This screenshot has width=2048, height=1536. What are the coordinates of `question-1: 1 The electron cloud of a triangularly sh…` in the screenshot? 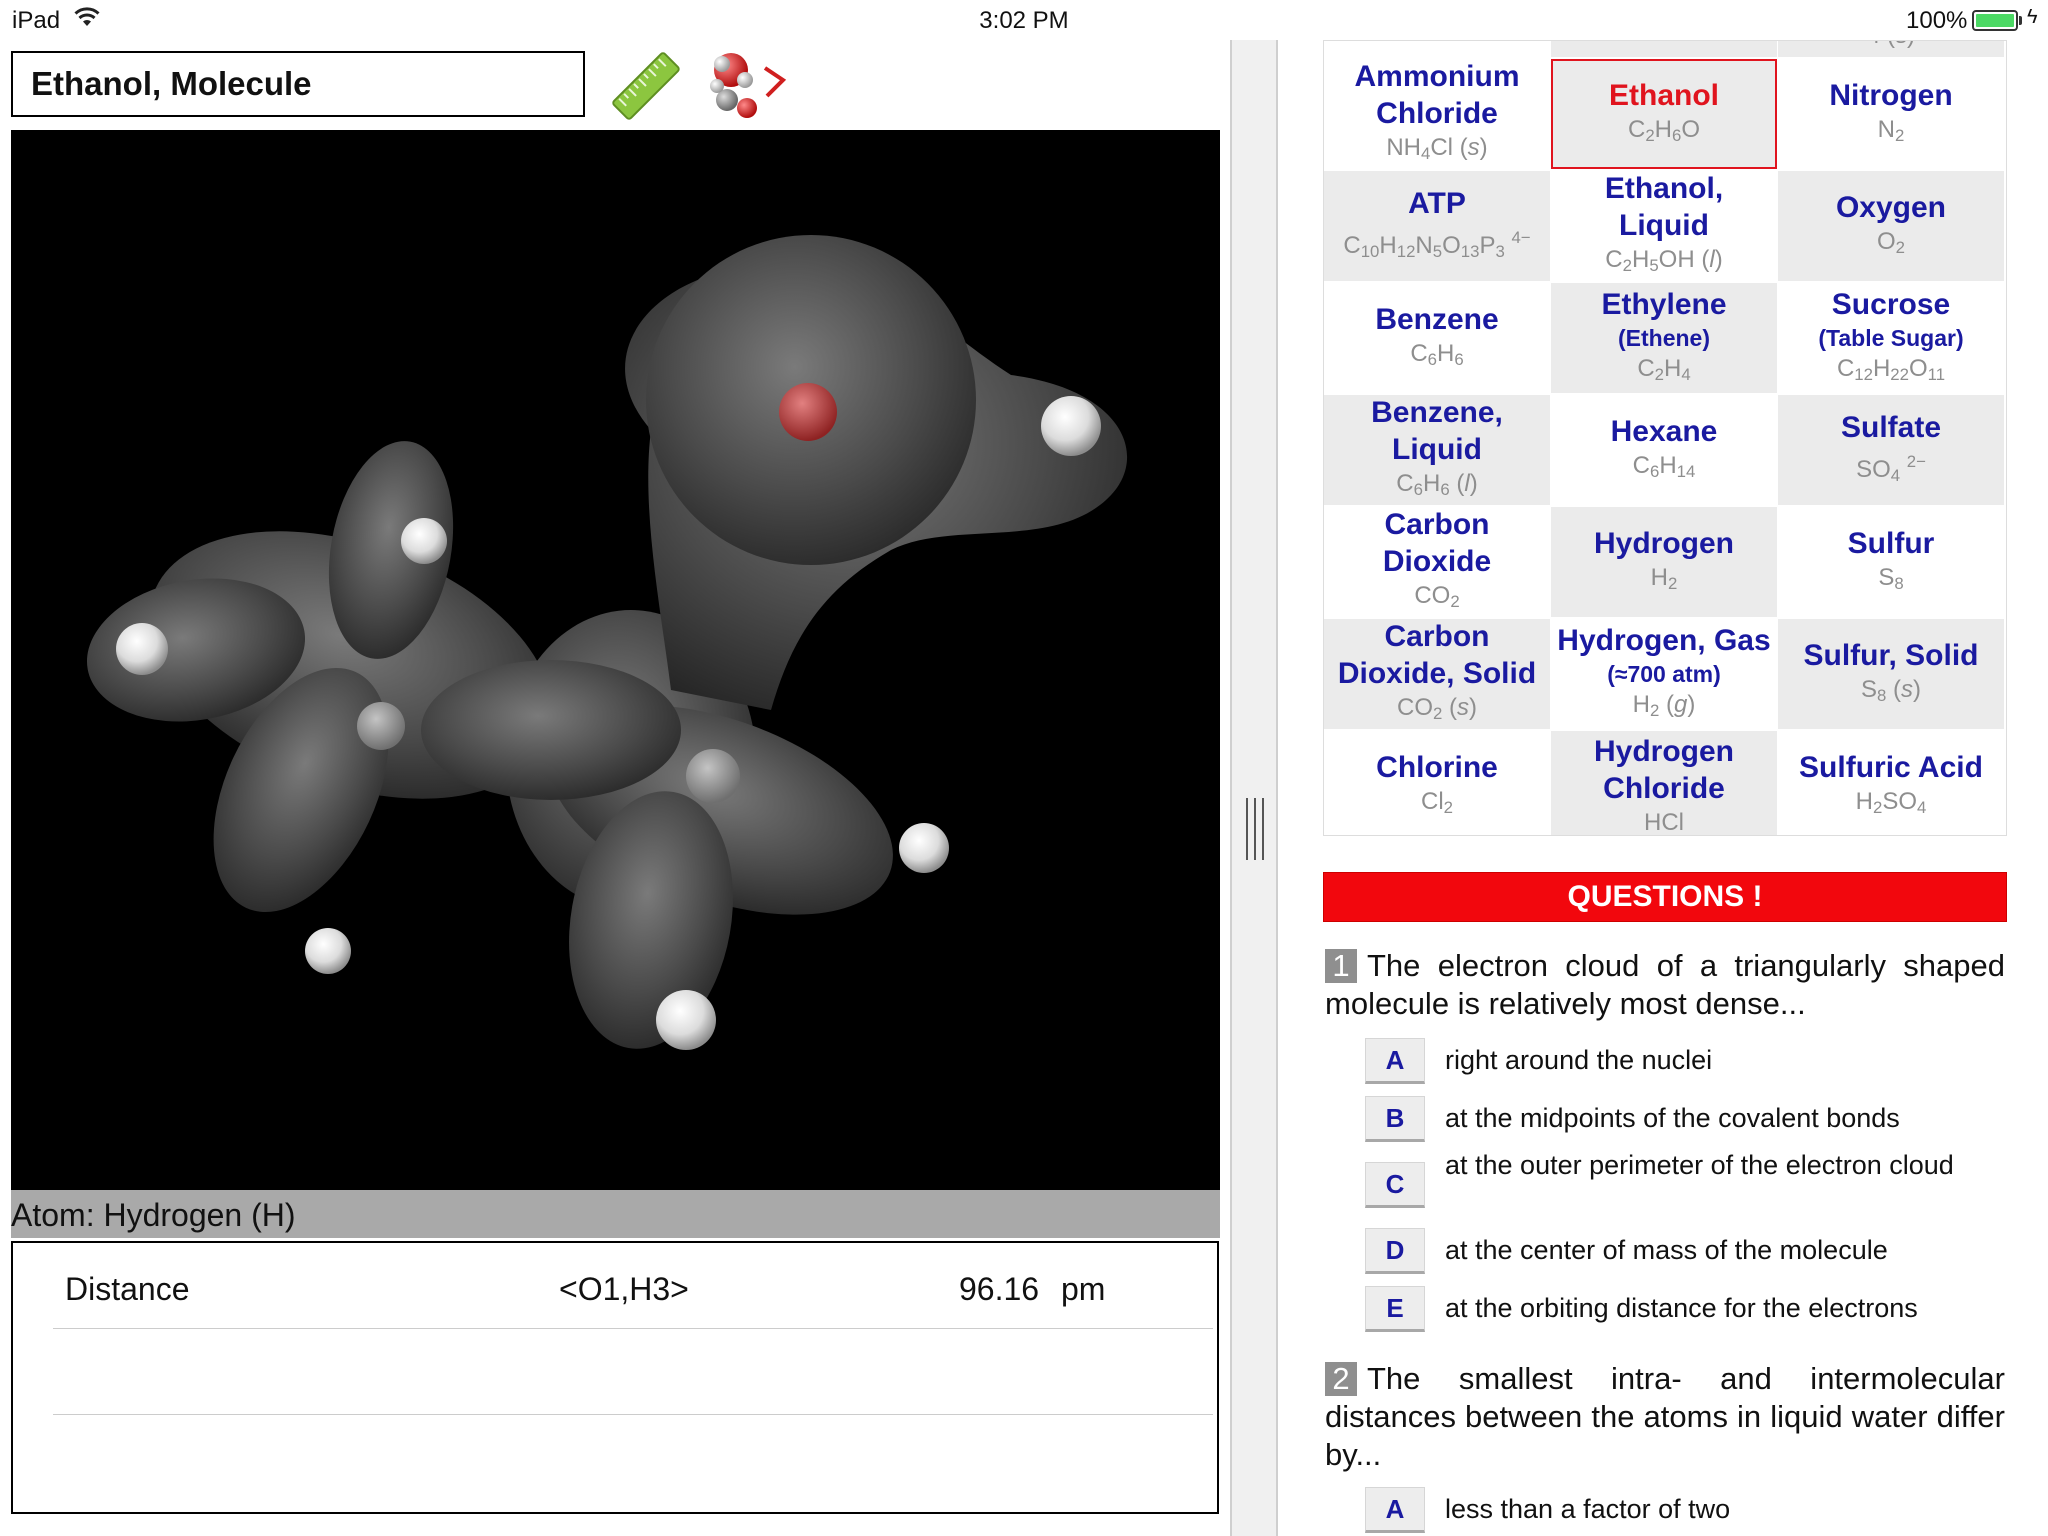 It's located at (1665, 985).